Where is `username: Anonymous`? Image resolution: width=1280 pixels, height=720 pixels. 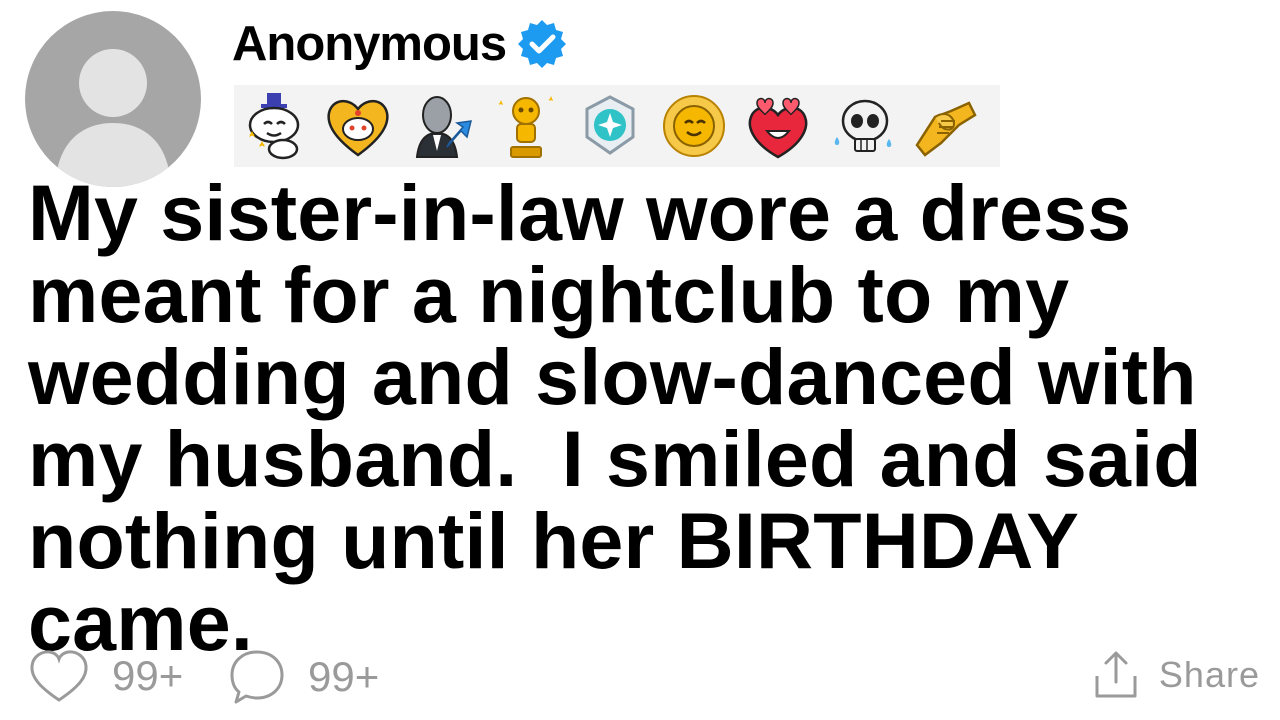 username: Anonymous is located at coordinates (369, 44).